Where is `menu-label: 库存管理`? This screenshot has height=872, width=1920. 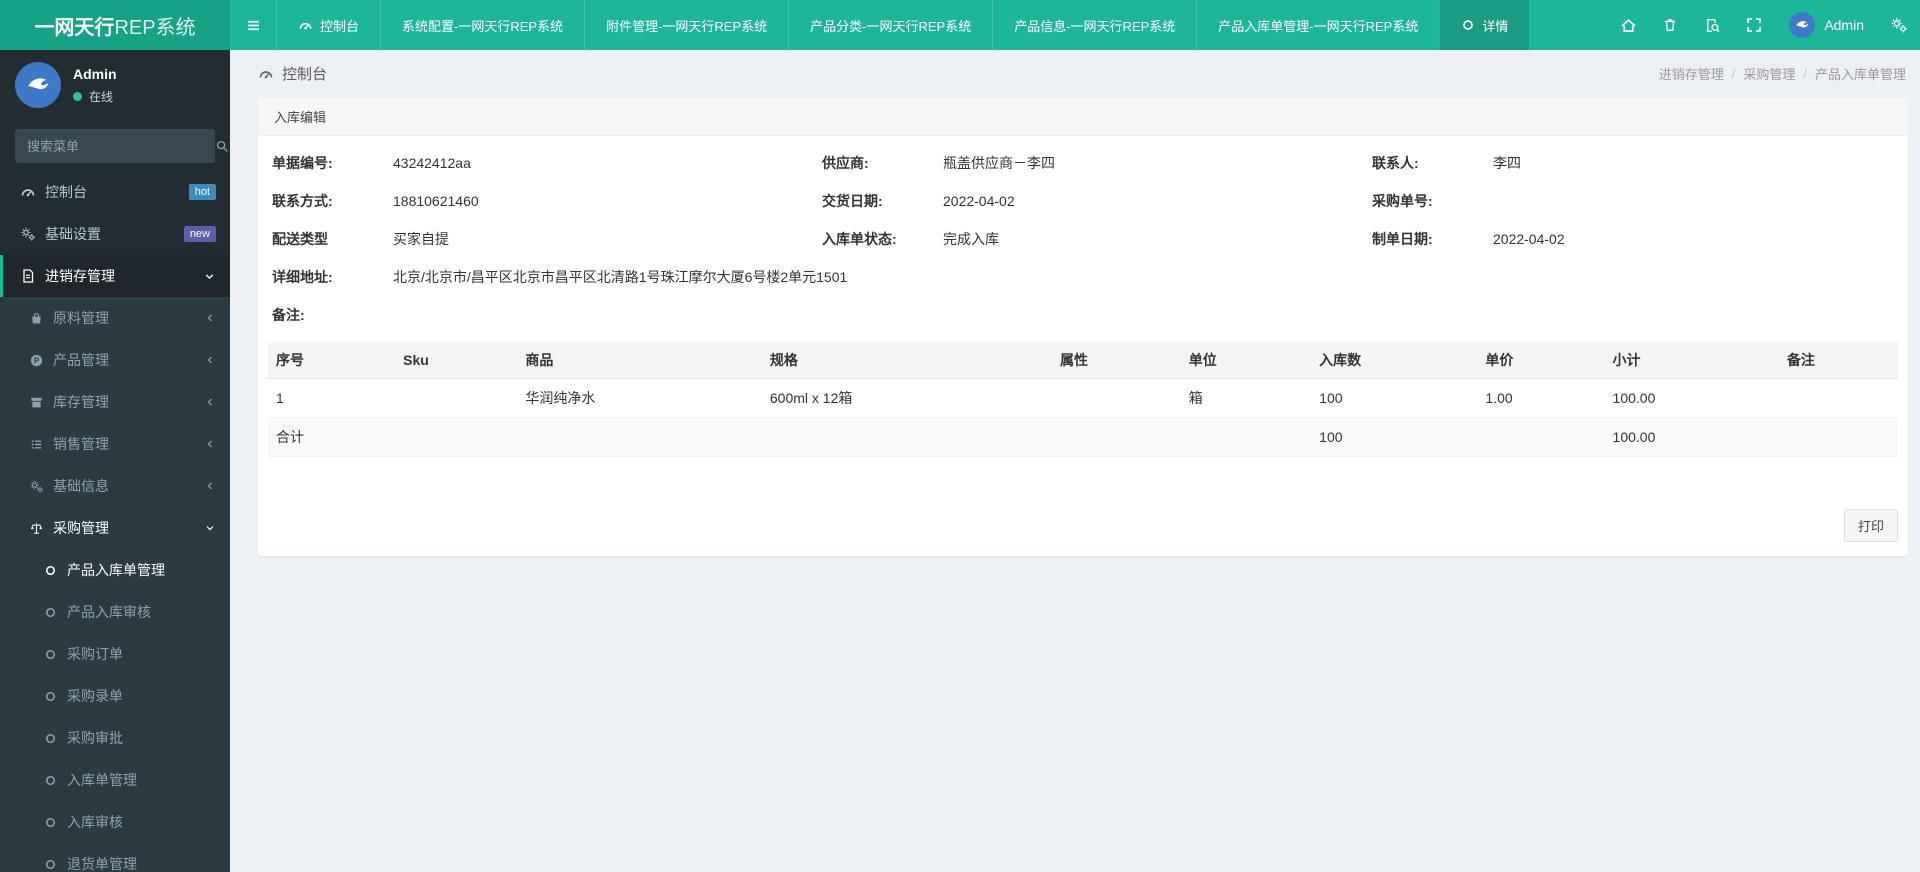 menu-label: 库存管理 is located at coordinates (81, 402).